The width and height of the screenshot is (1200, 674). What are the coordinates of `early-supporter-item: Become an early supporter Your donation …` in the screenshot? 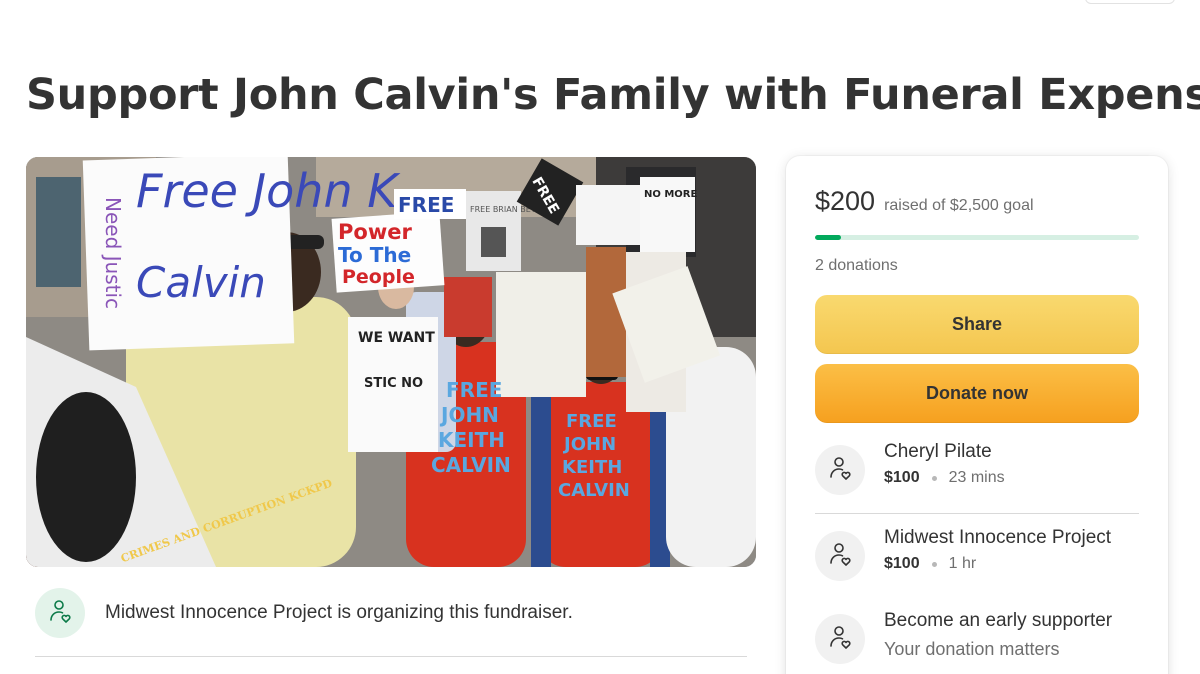 It's located at (977, 642).